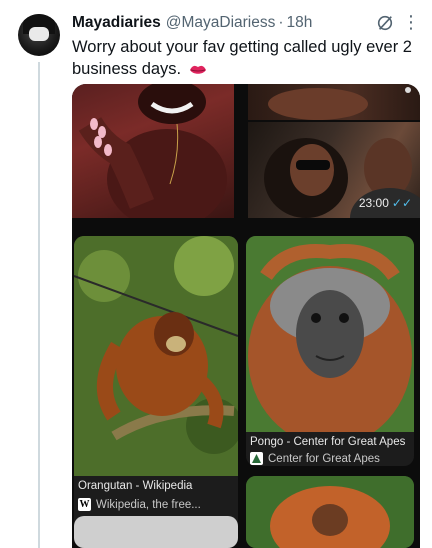 The image size is (432, 548). Describe the element at coordinates (84, 504) in the screenshot. I see `wikipedia-icon: W` at that location.